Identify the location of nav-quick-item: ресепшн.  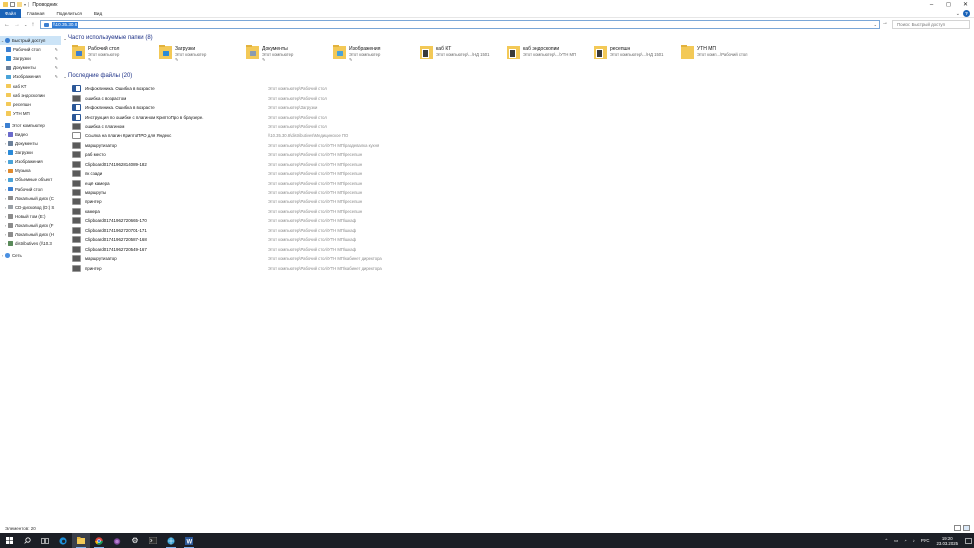
(30, 104).